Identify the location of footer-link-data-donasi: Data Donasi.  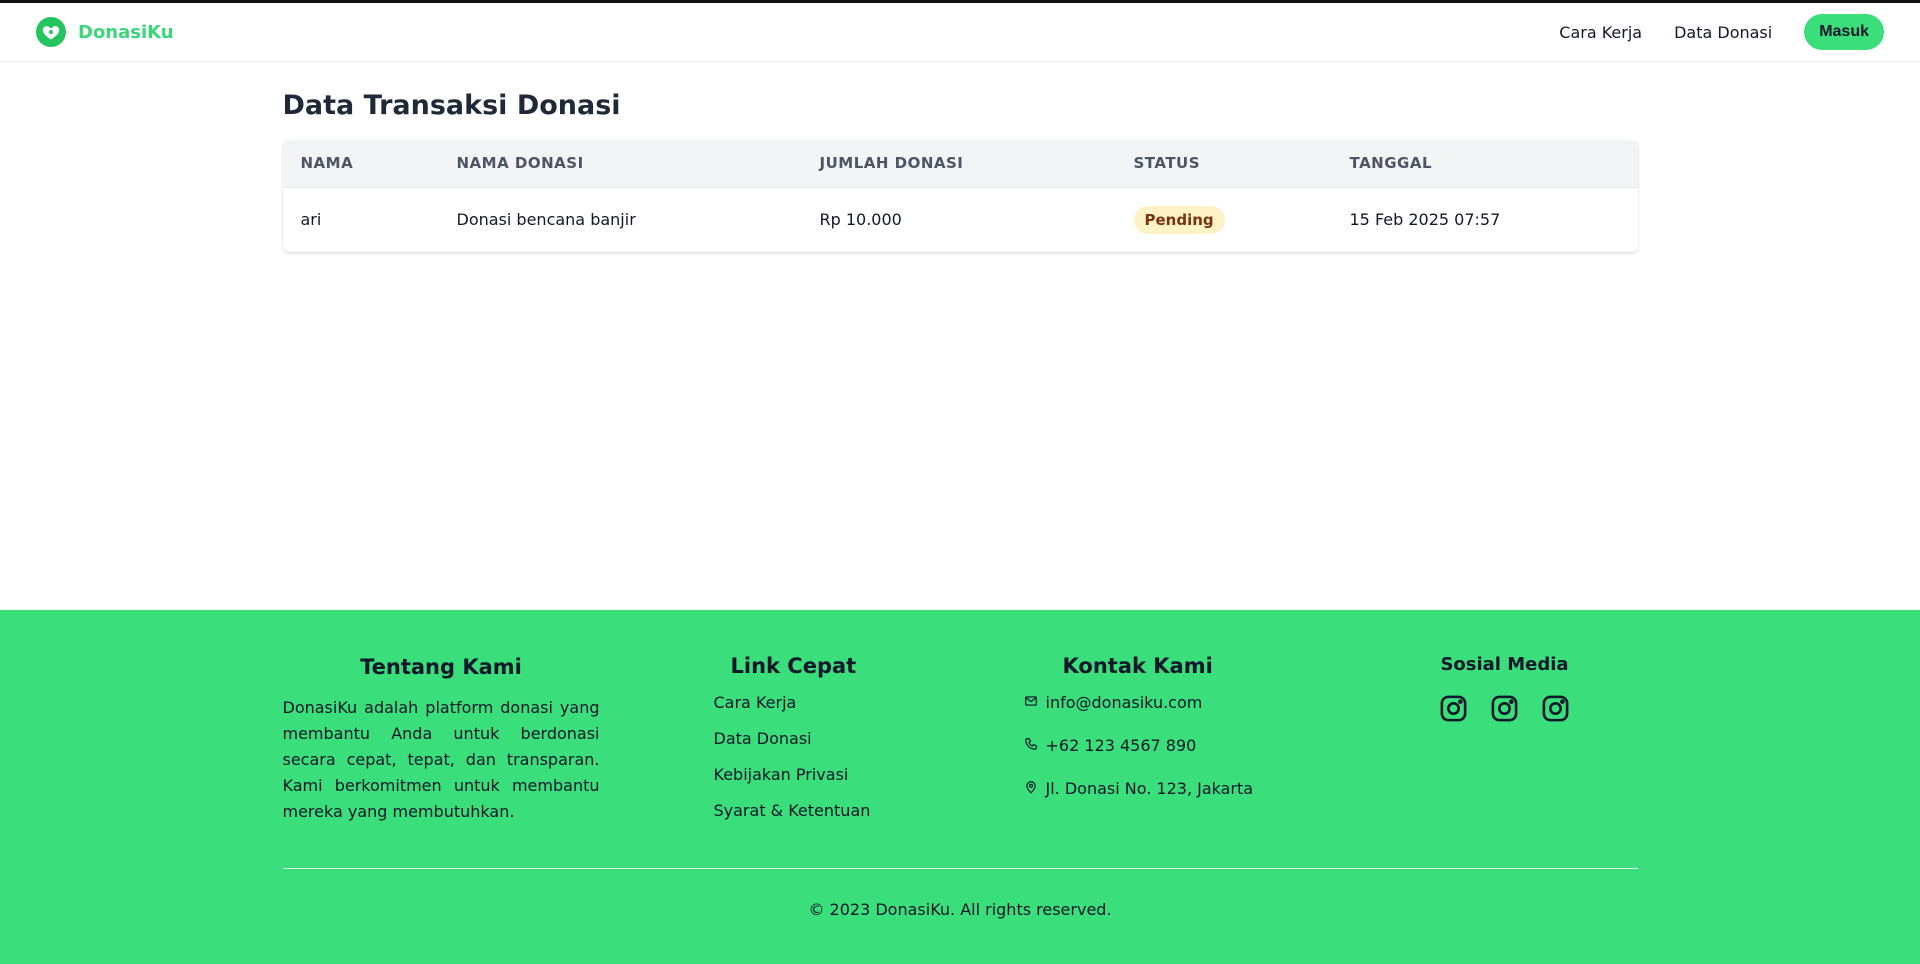
(763, 738).